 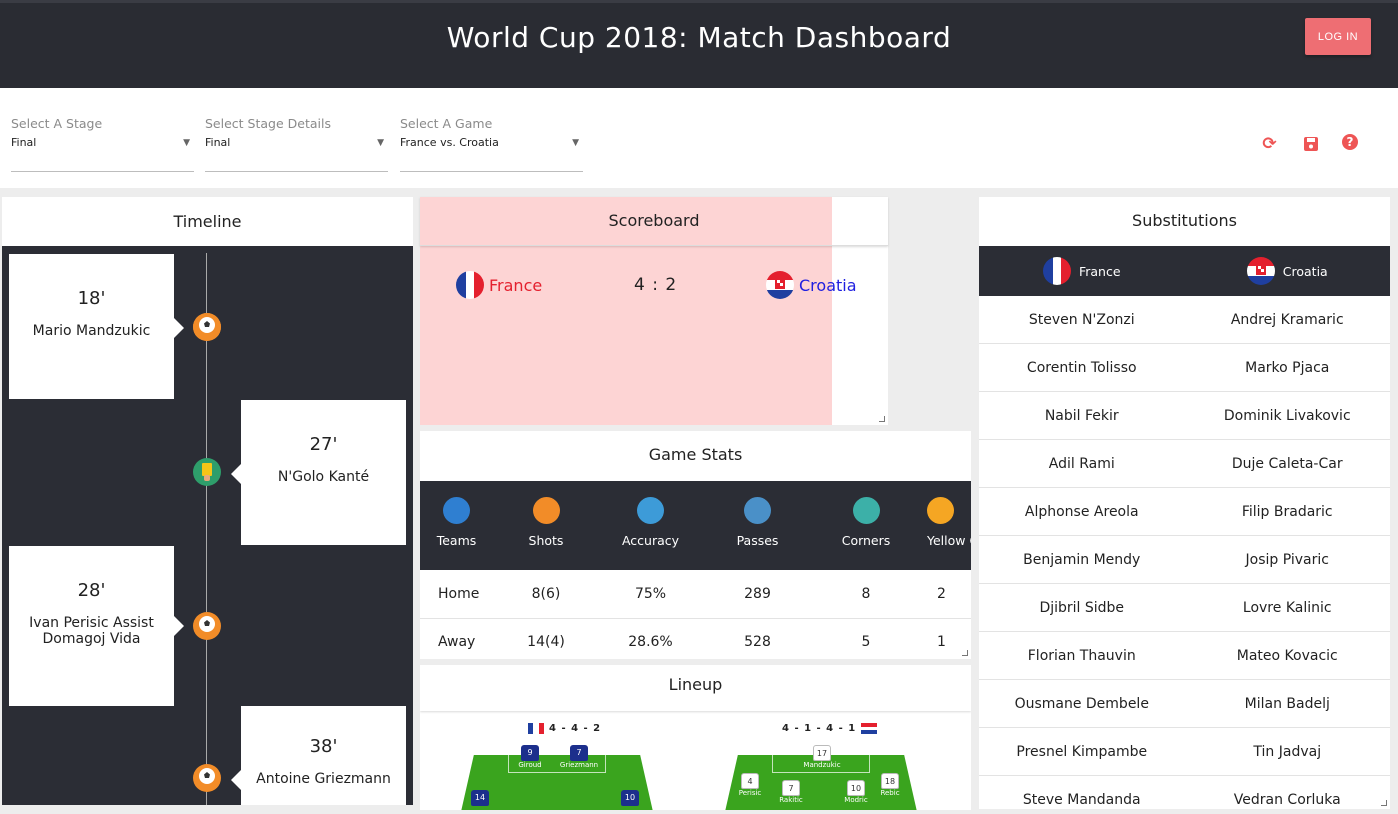 What do you see at coordinates (546, 510) in the screenshot?
I see `shots-icon` at bounding box center [546, 510].